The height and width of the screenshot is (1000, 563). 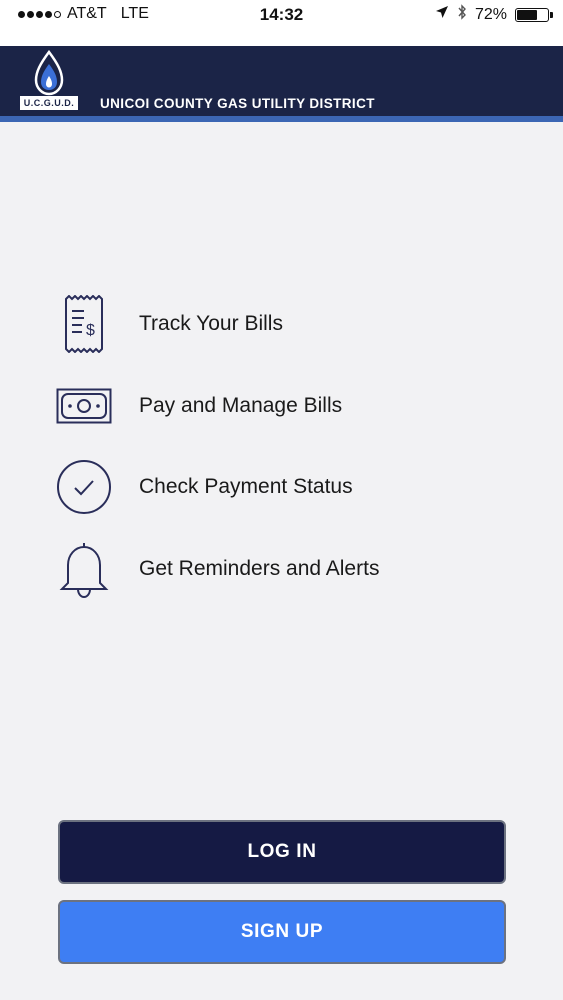 What do you see at coordinates (527, 14) in the screenshot?
I see `battery-fill` at bounding box center [527, 14].